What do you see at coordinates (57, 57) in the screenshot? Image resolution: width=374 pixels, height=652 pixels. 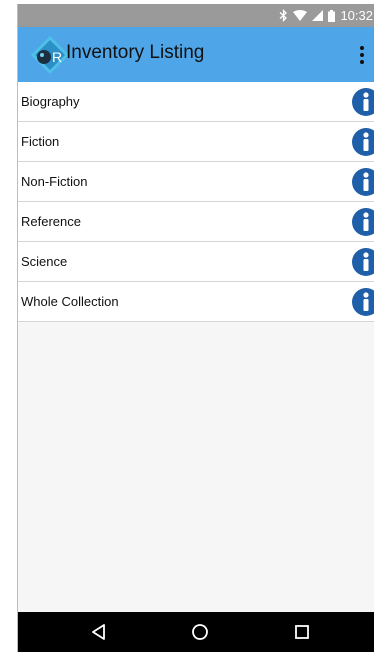 I see `svg-text: R` at bounding box center [57, 57].